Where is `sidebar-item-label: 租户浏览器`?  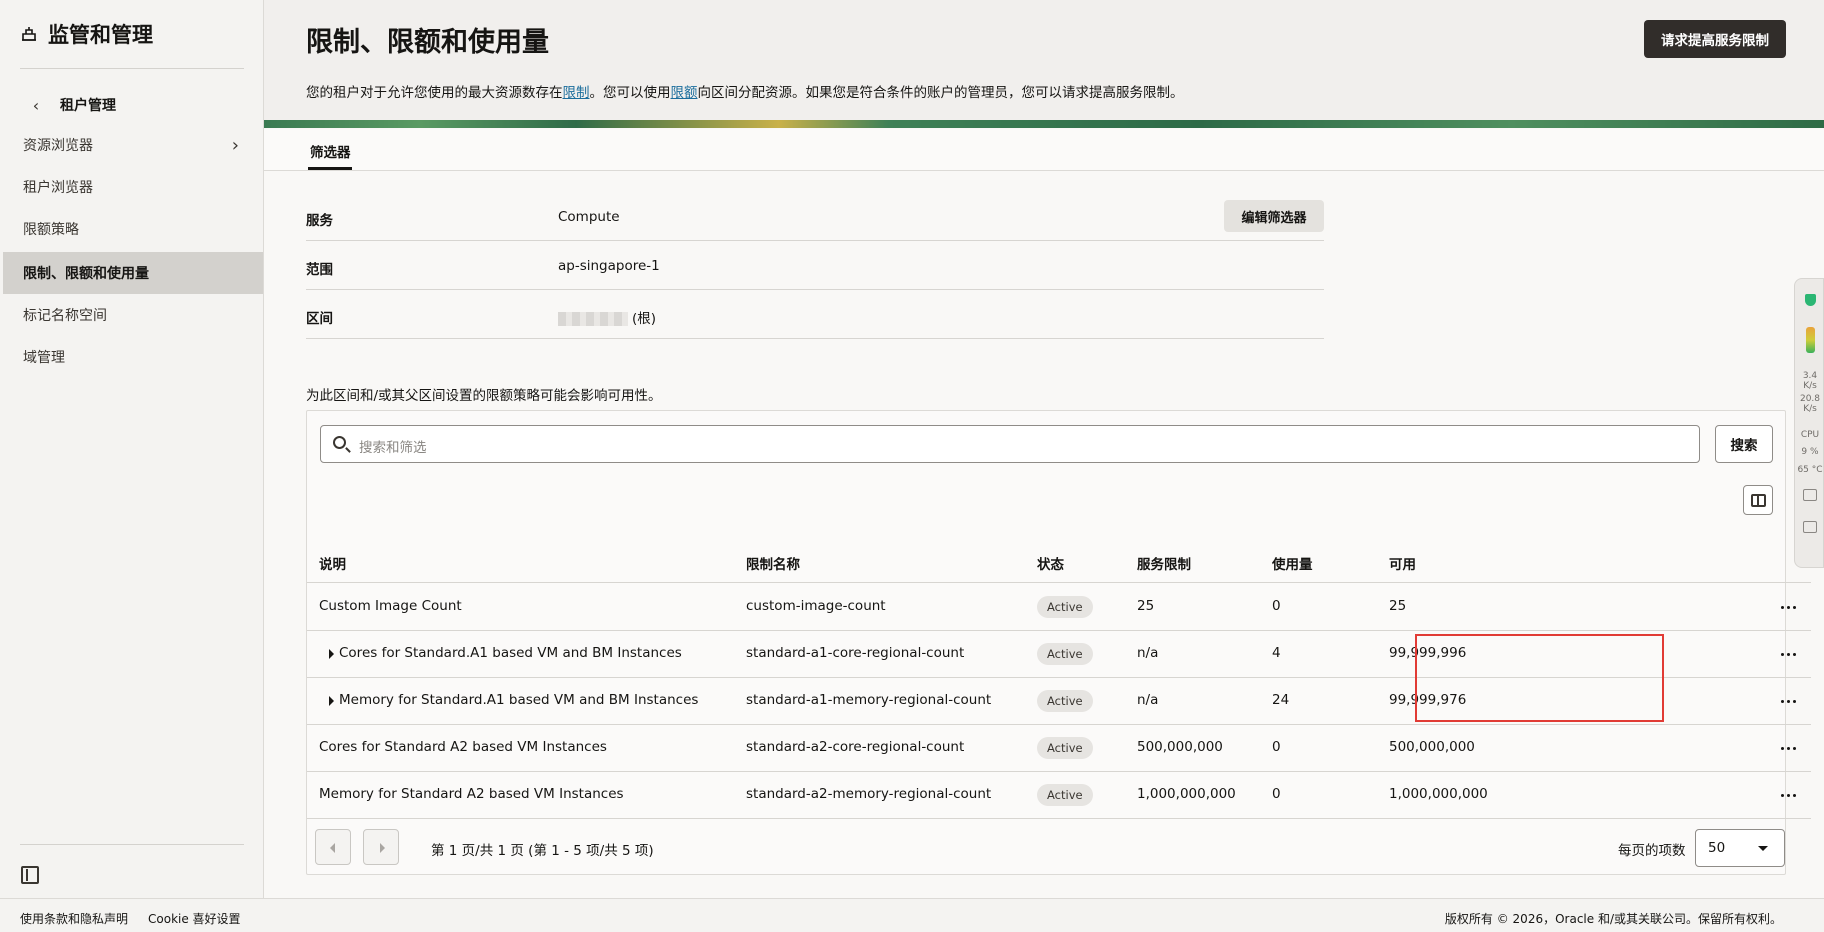
sidebar-item-label: 租户浏览器 is located at coordinates (58, 188).